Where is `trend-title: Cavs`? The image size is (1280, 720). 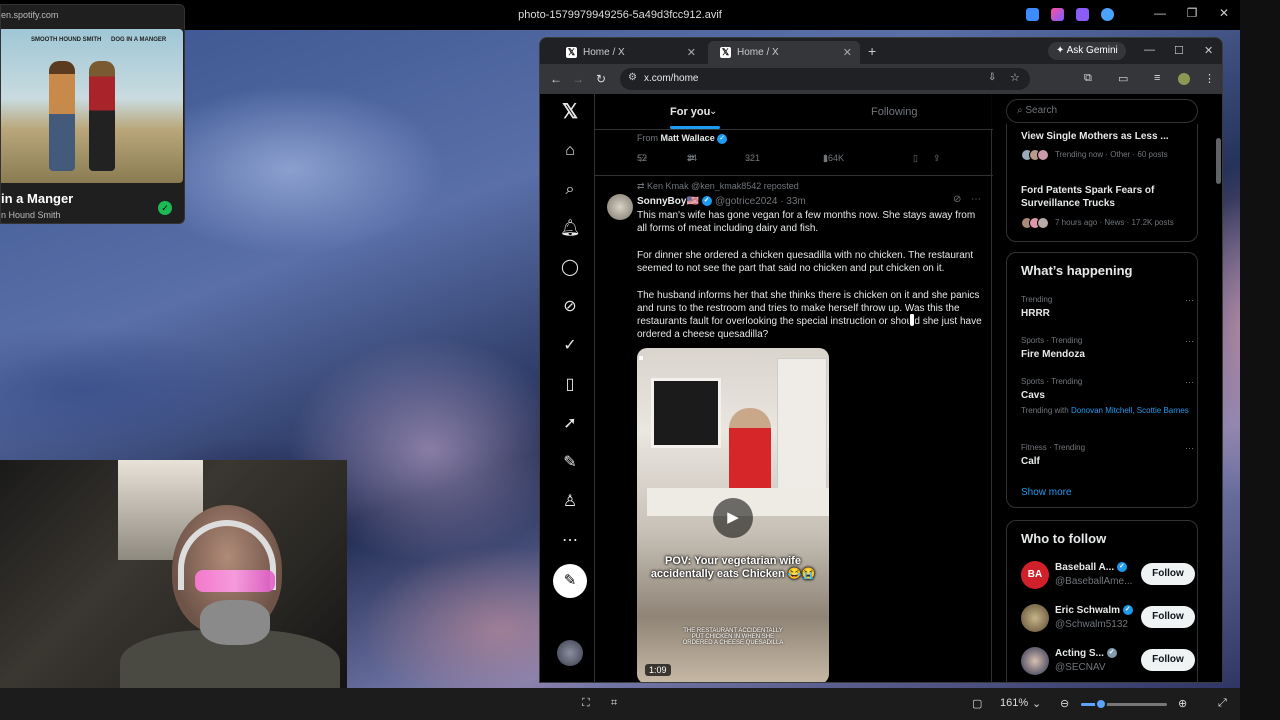 trend-title: Cavs is located at coordinates (1106, 395).